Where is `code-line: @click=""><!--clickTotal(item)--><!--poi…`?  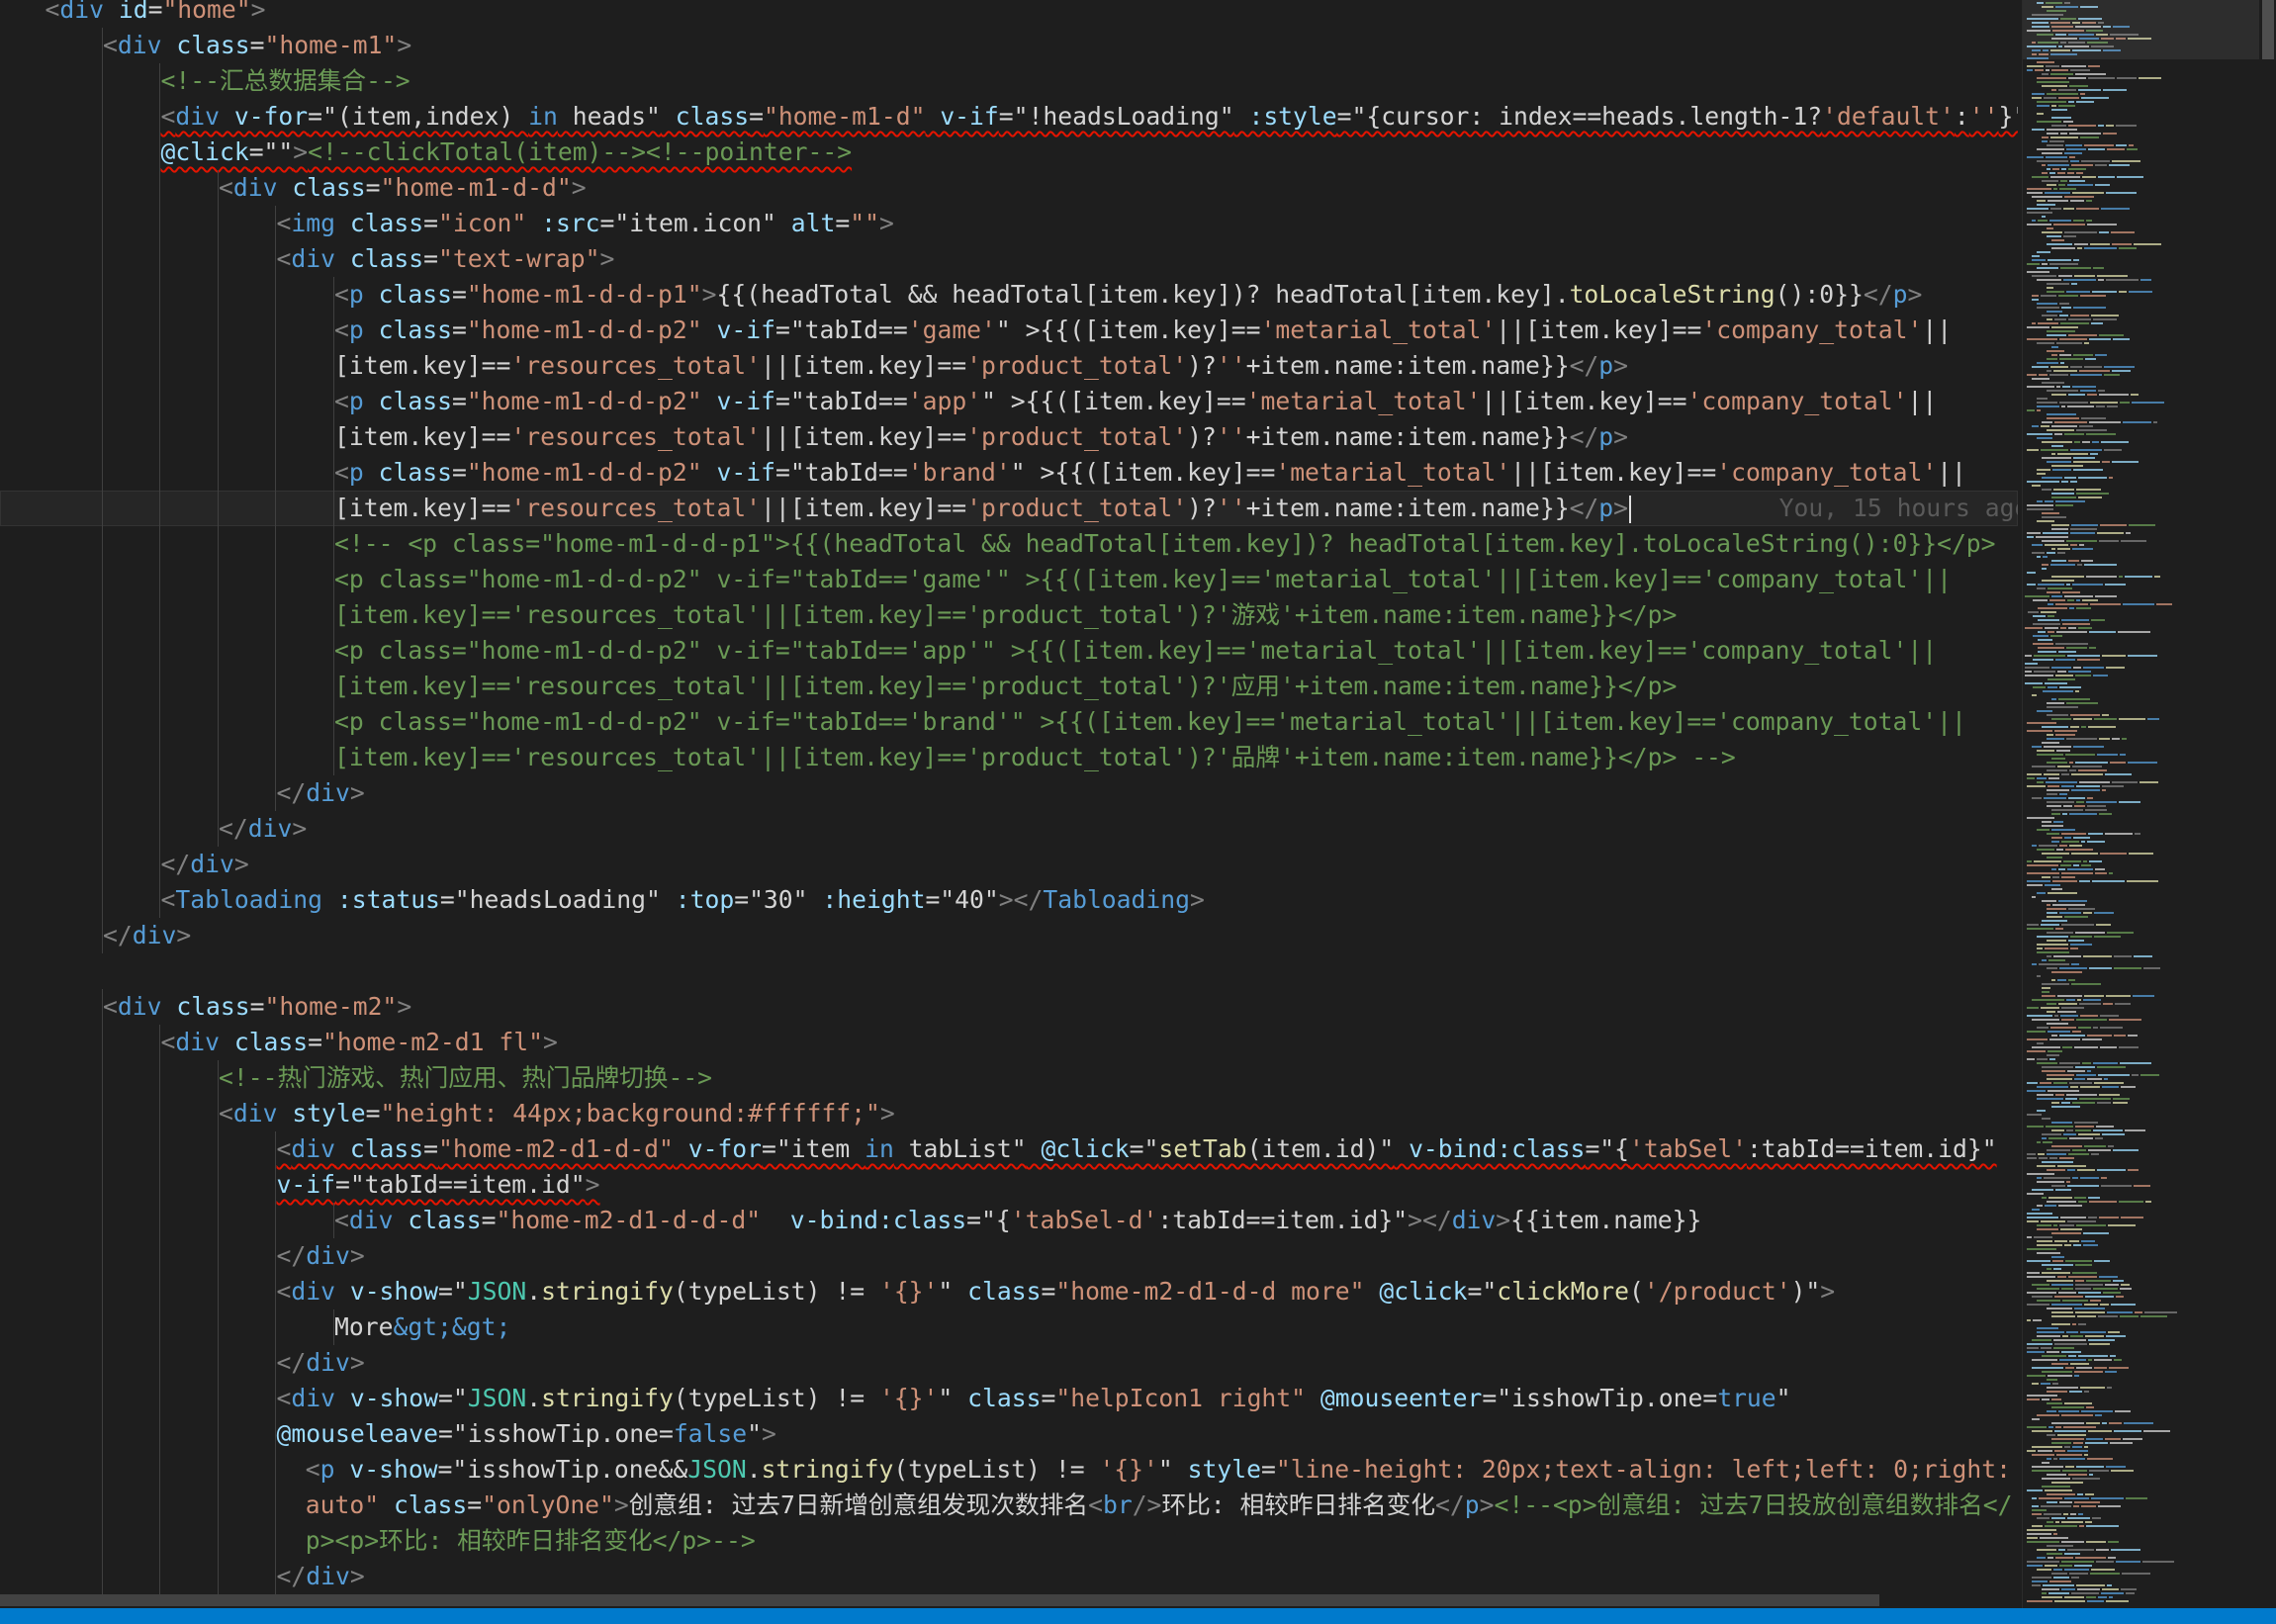 code-line: @click=""><!--clickTotal(item)--><!--poi… is located at coordinates (1009, 152).